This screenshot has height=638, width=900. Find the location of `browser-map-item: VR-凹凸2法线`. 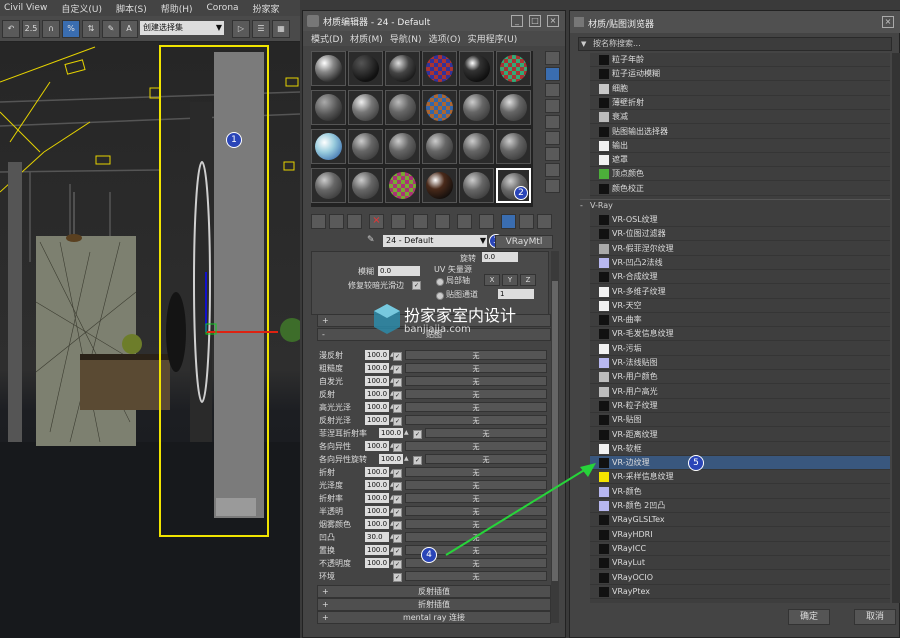

browser-map-item: VR-凹凸2法线 is located at coordinates (740, 263).